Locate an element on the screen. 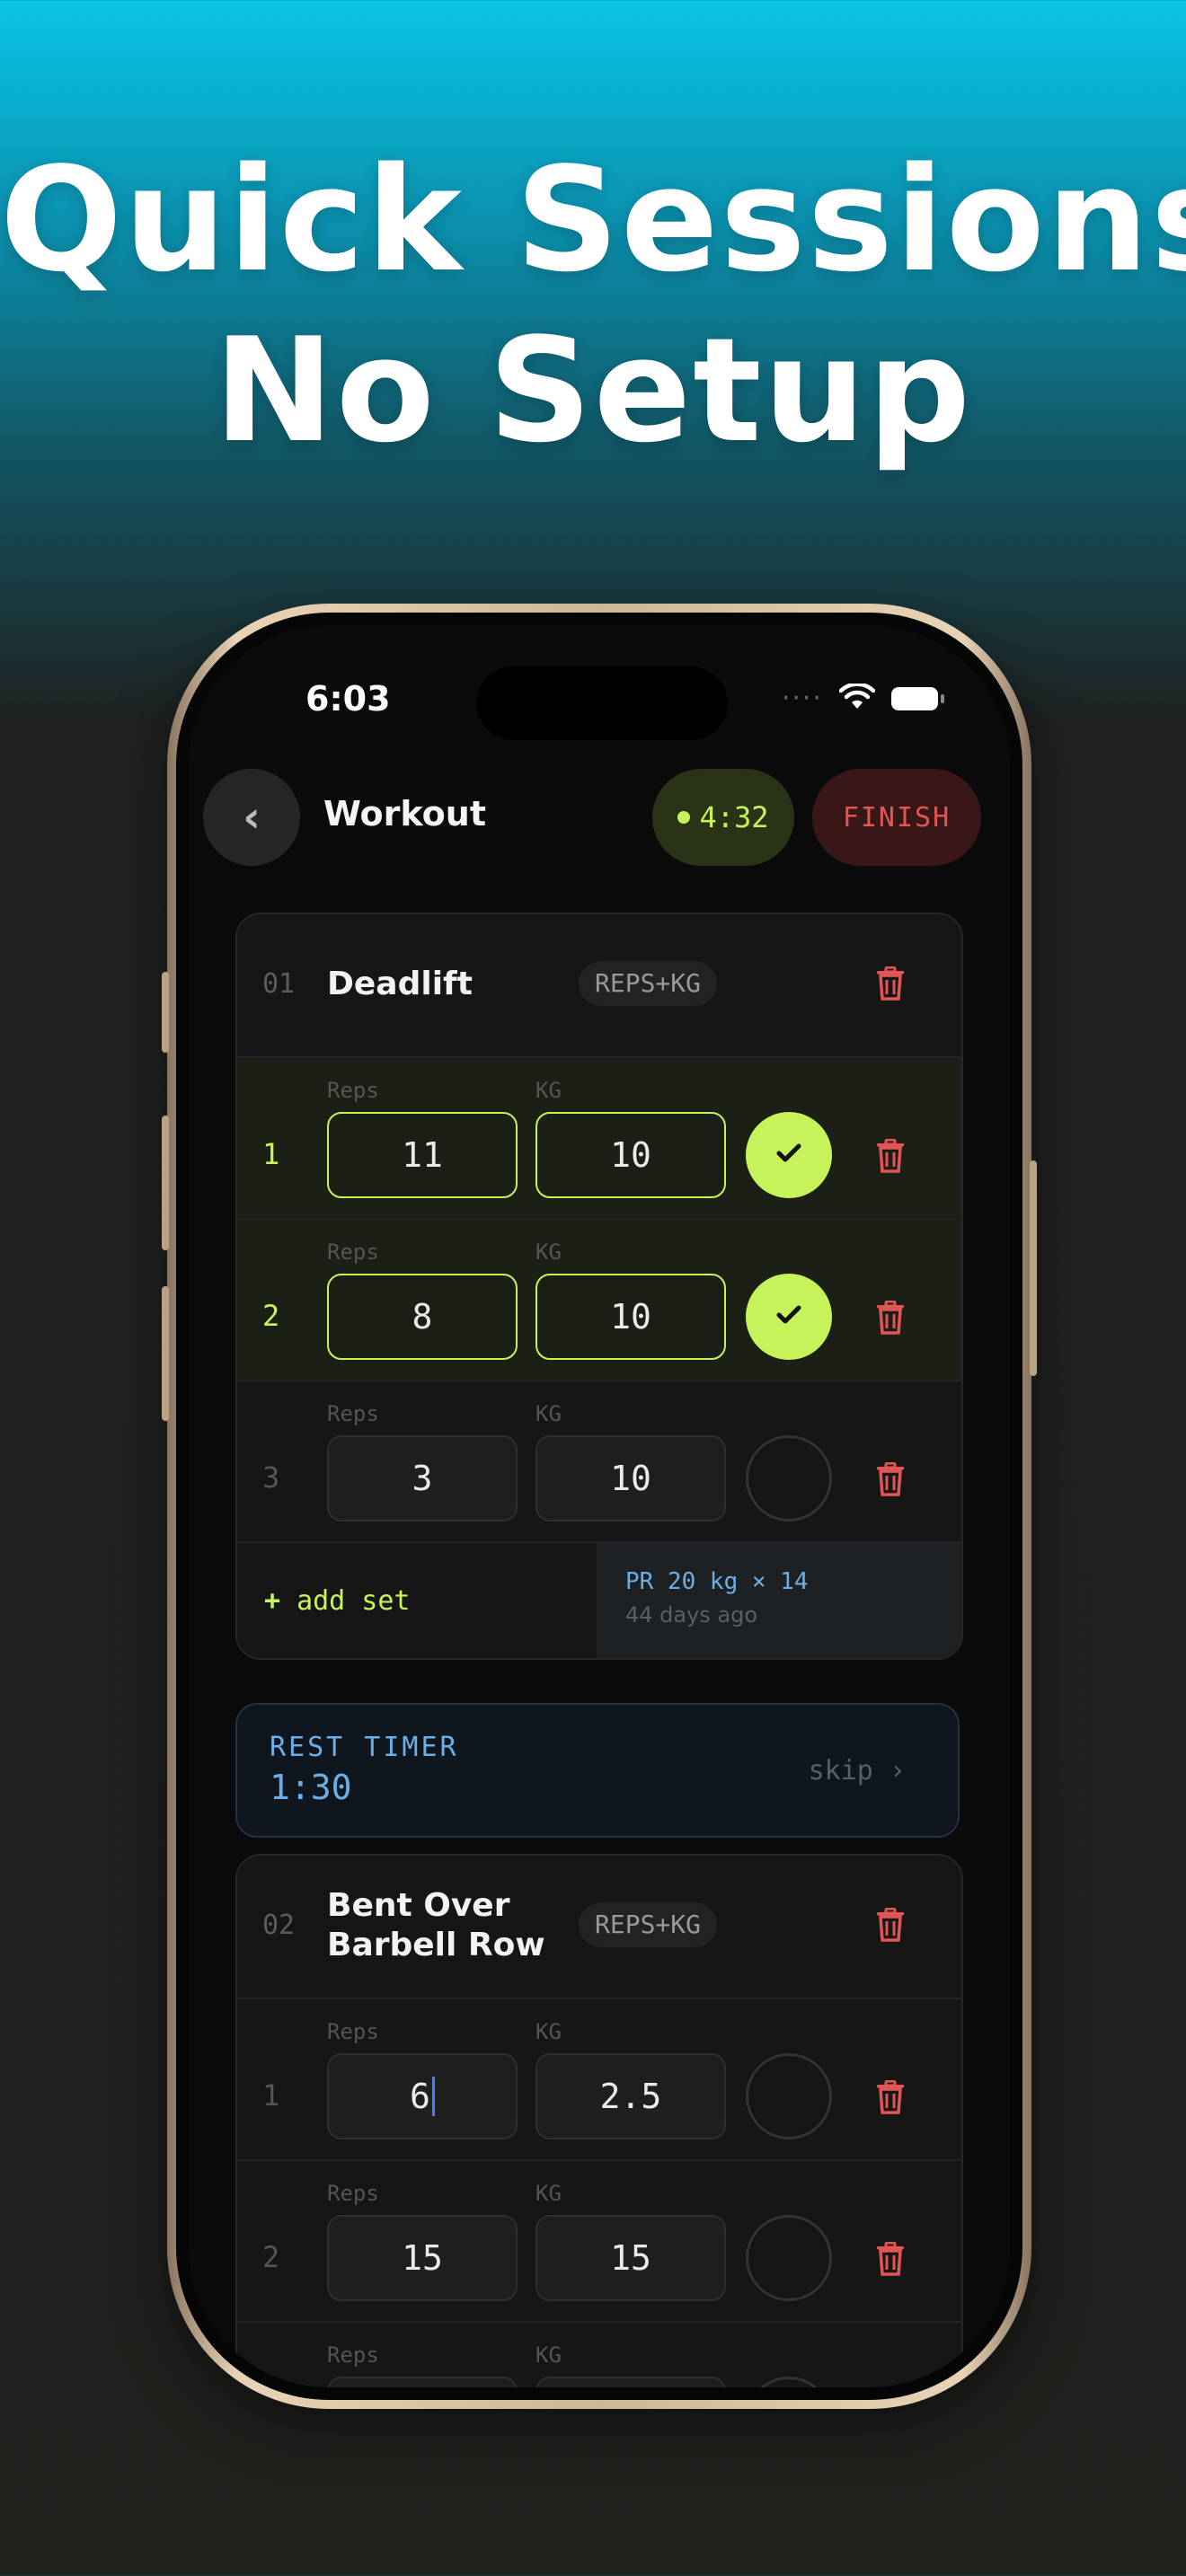 The width and height of the screenshot is (1186, 2576). set-row: 1 Reps KG 11 10 is located at coordinates (599, 1139).